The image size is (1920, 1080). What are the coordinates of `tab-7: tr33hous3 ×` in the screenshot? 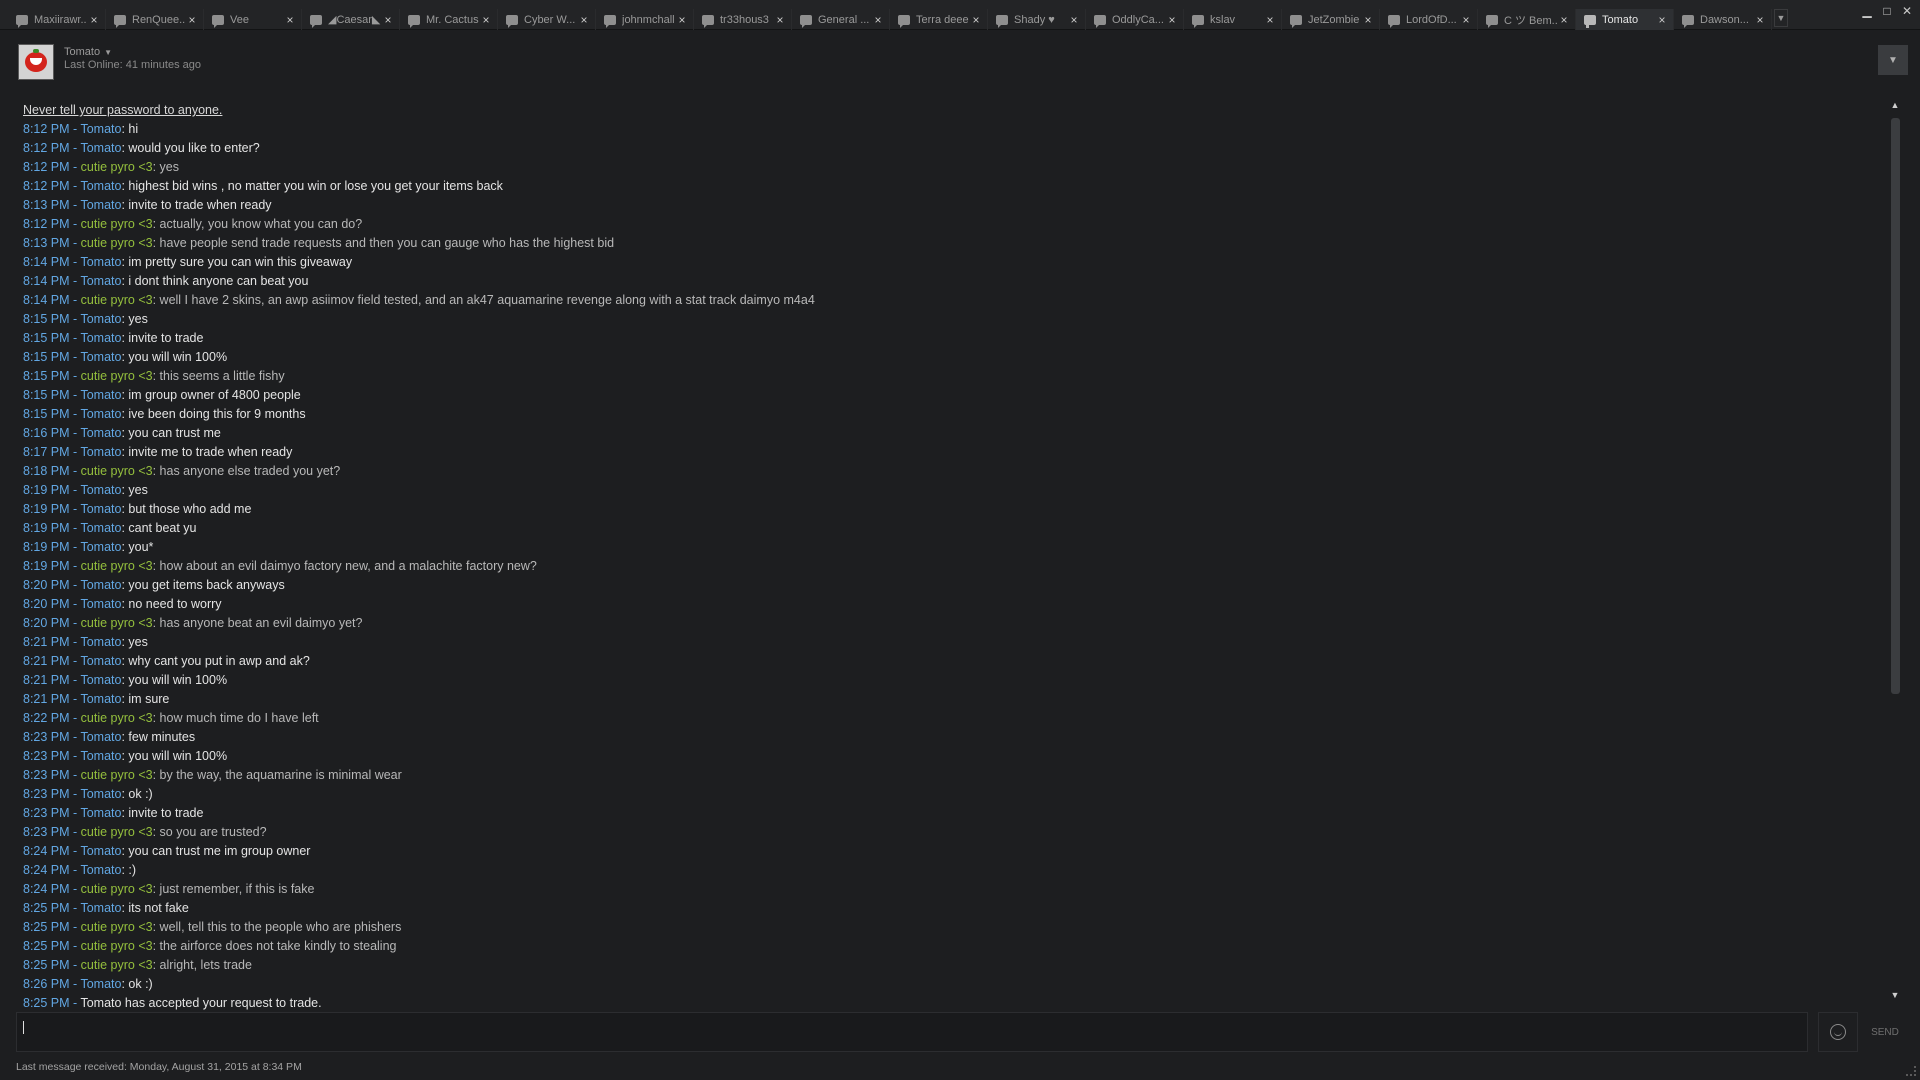 It's located at (743, 19).